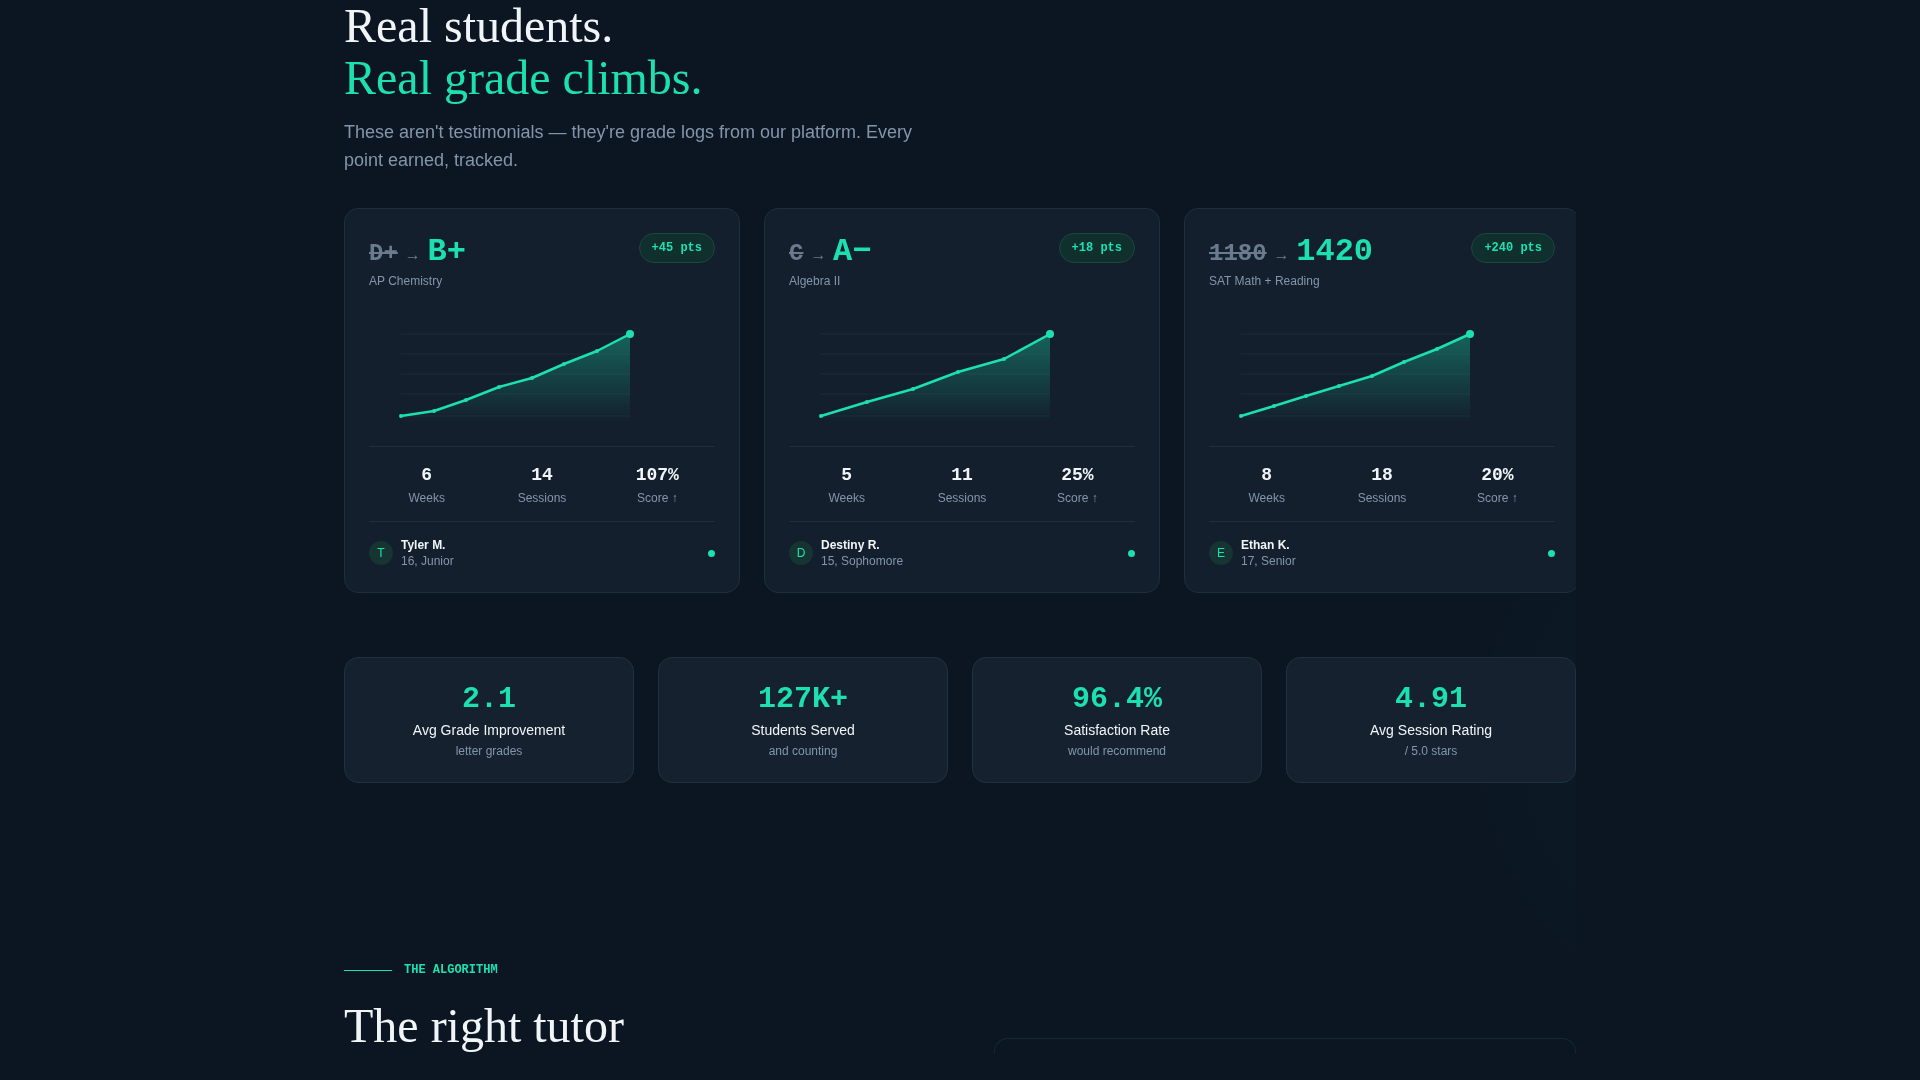 The height and width of the screenshot is (1080, 1920). I want to click on subject-label: Algebra II, so click(815, 281).